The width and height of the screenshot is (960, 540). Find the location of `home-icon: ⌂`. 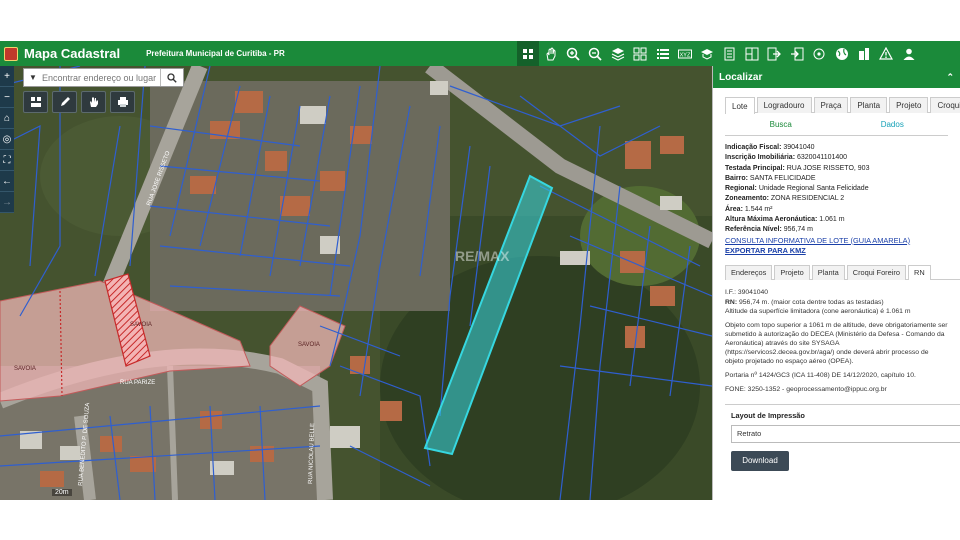

home-icon: ⌂ is located at coordinates (7, 118).